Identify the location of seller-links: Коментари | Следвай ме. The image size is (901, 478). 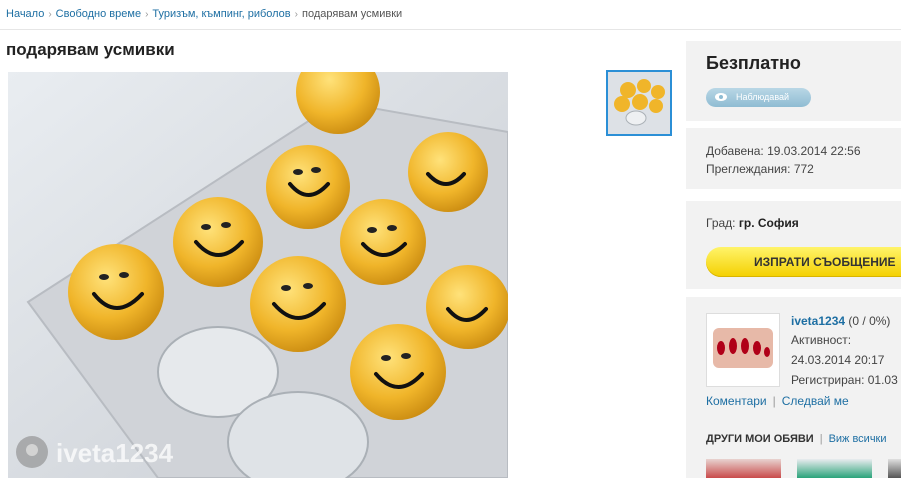
(777, 401).